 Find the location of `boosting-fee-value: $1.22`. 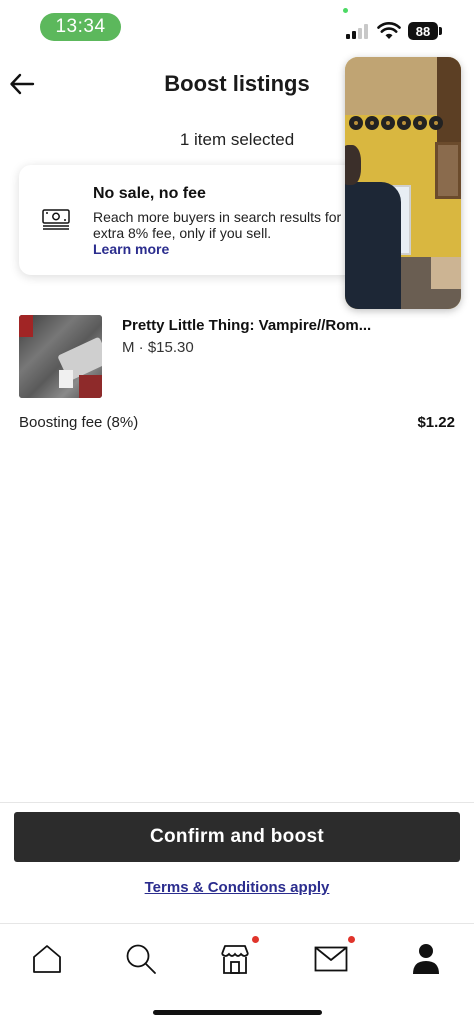

boosting-fee-value: $1.22 is located at coordinates (436, 422).